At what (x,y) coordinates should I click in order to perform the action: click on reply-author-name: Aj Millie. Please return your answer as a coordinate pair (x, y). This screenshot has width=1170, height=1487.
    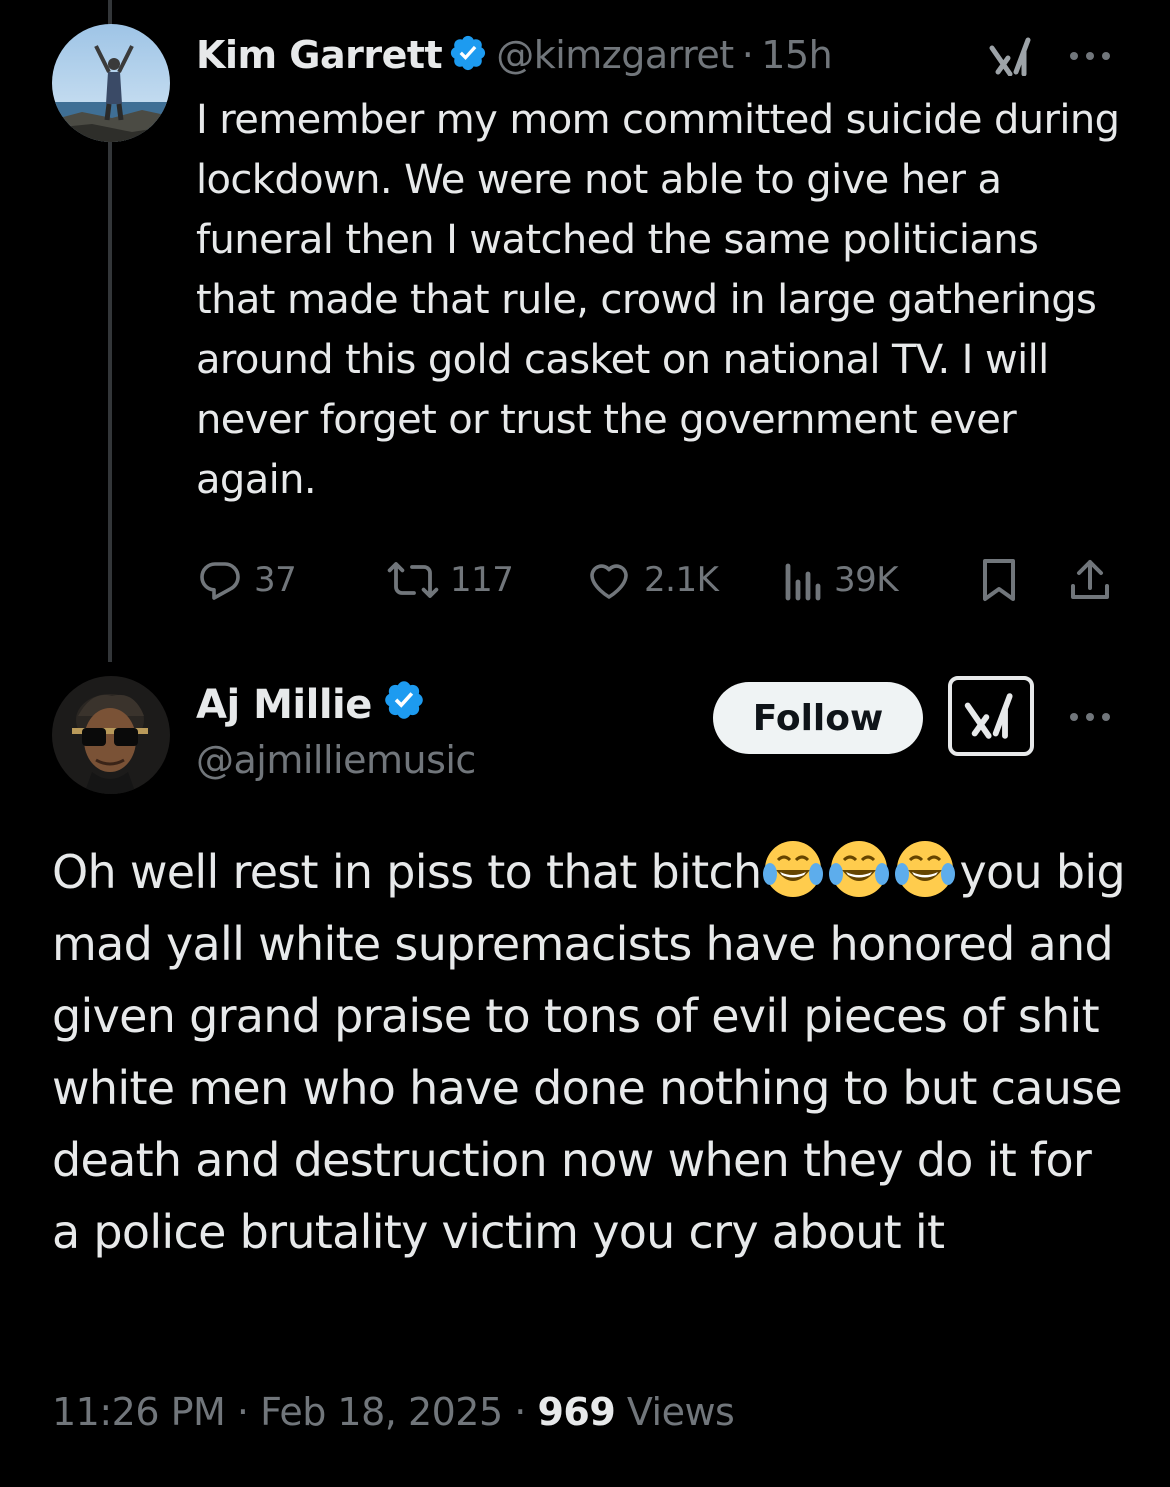
    Looking at the image, I should click on (284, 705).